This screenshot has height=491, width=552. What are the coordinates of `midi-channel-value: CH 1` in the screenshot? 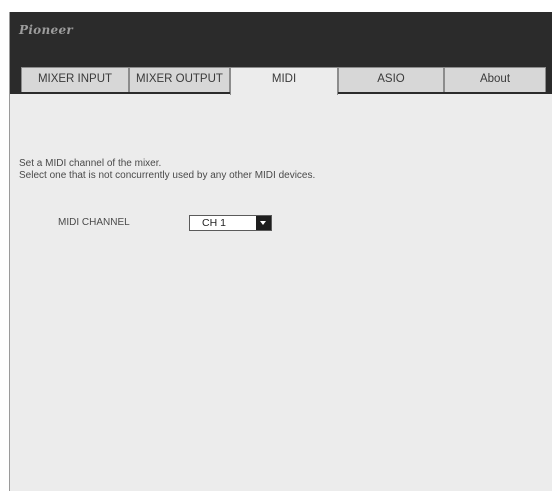 It's located at (214, 223).